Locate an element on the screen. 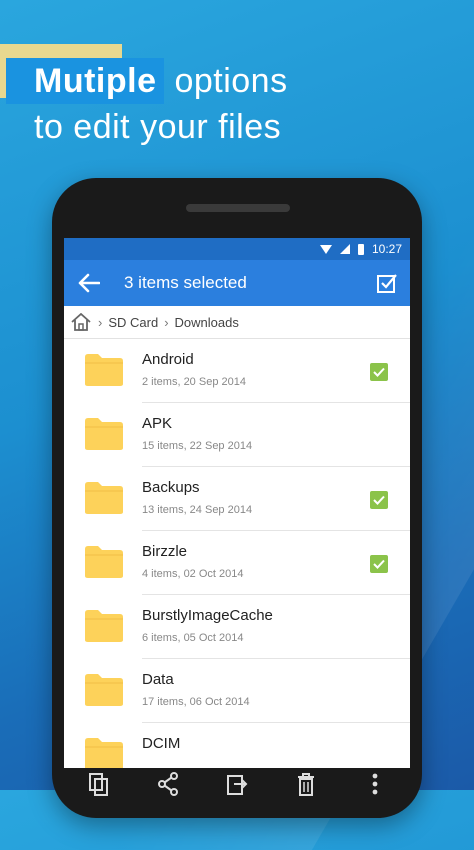 Image resolution: width=474 pixels, height=850 pixels. list-item: APK 15 items, 22 Sep 2014 is located at coordinates (237, 435).